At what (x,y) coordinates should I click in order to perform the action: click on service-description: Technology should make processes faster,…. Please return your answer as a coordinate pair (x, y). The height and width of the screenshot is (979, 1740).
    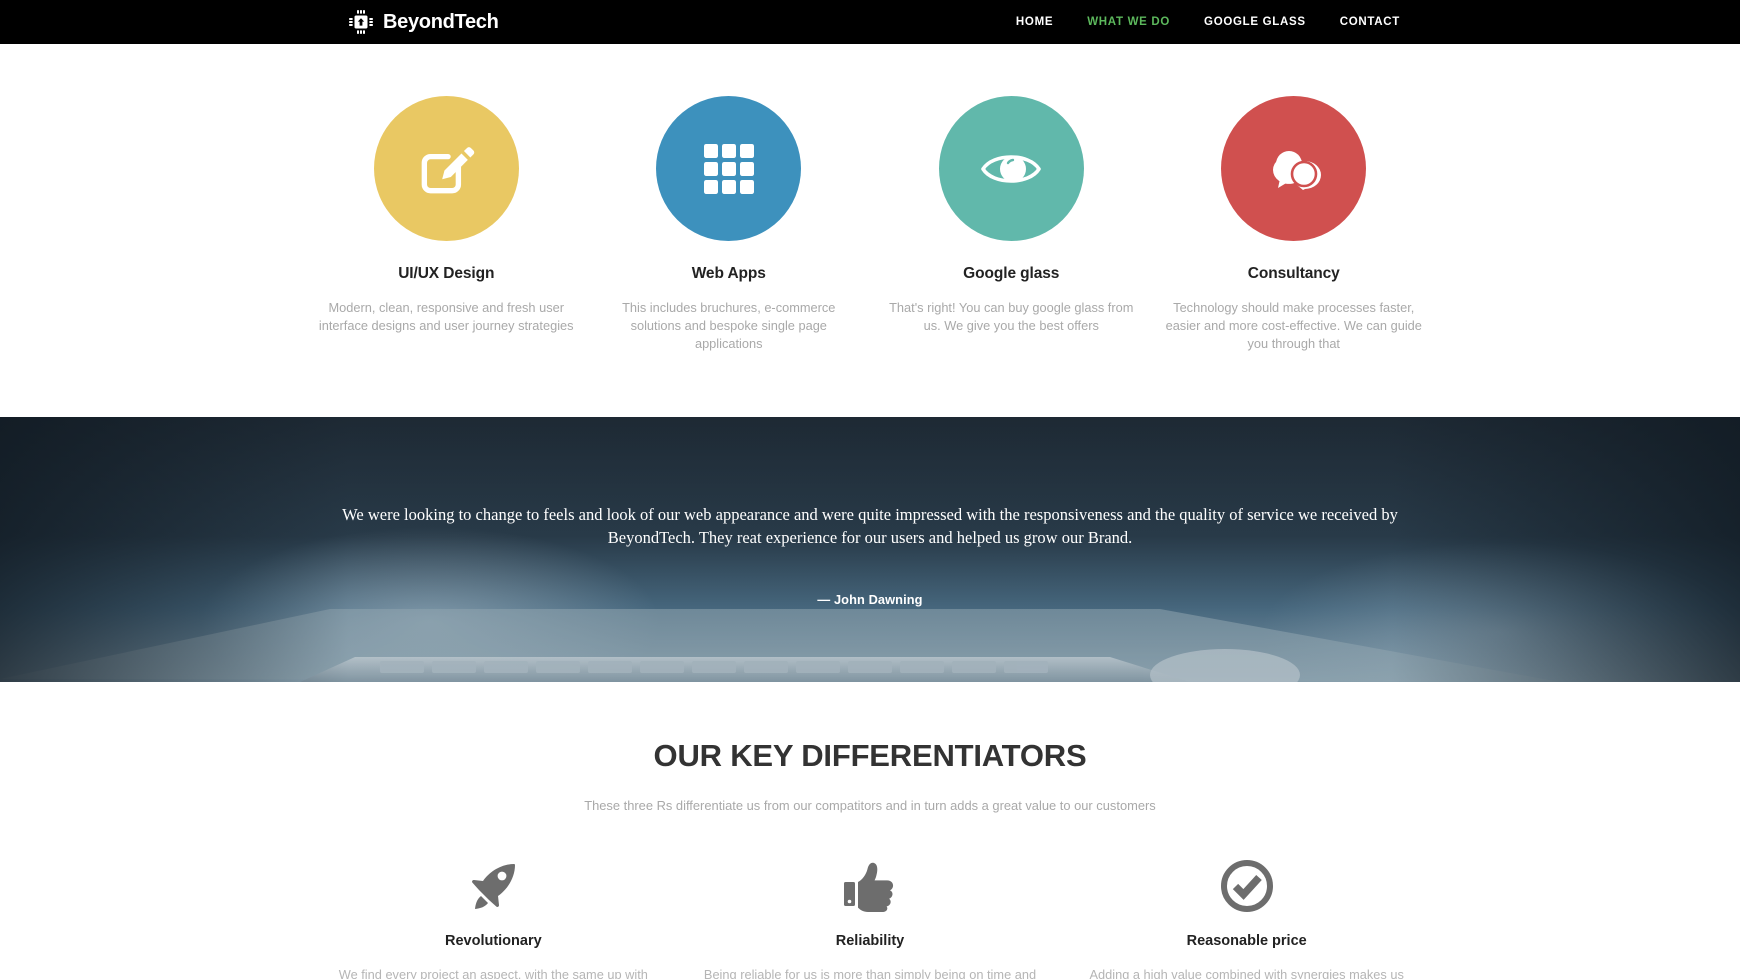
    Looking at the image, I should click on (1293, 326).